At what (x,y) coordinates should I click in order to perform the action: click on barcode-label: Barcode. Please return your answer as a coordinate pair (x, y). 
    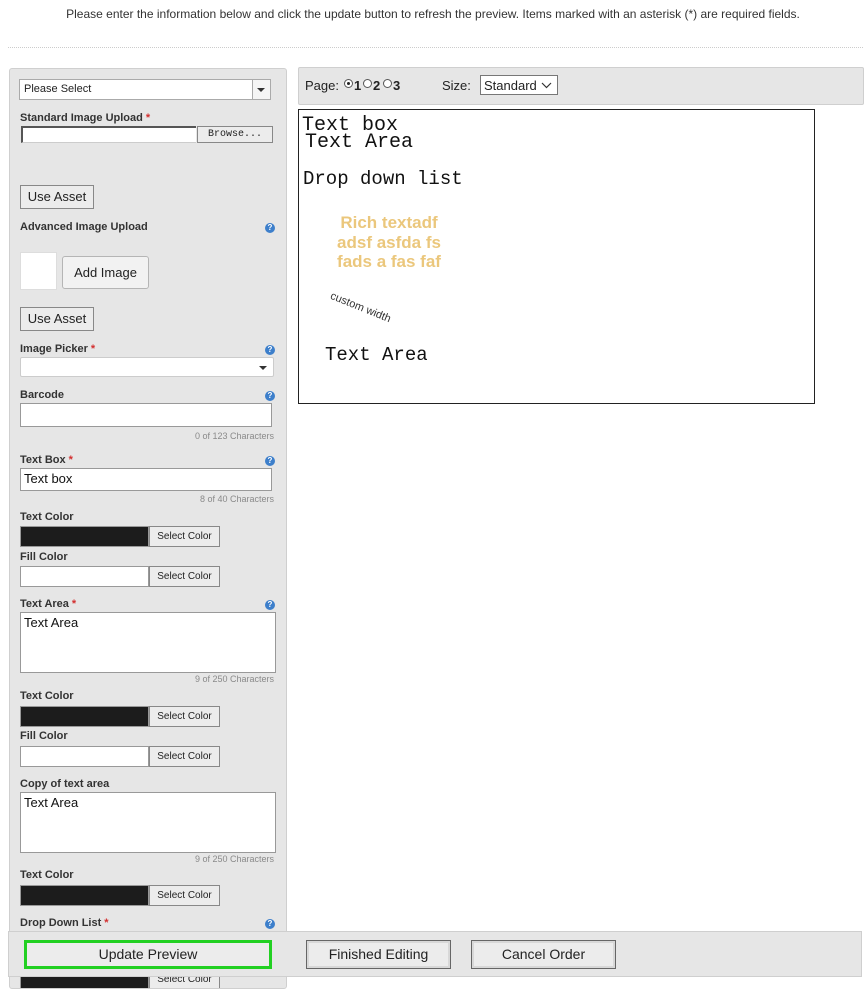
    Looking at the image, I should click on (42, 395).